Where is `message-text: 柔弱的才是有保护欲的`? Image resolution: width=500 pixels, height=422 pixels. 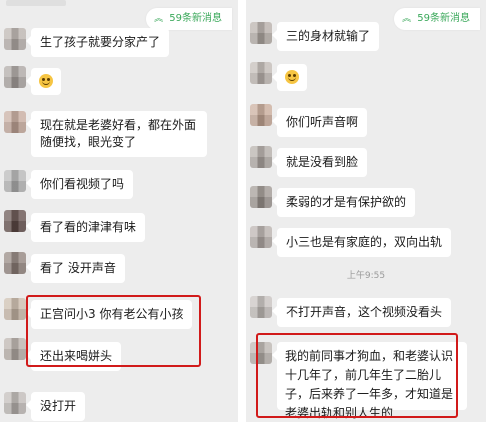 message-text: 柔弱的才是有保护欲的 is located at coordinates (346, 202).